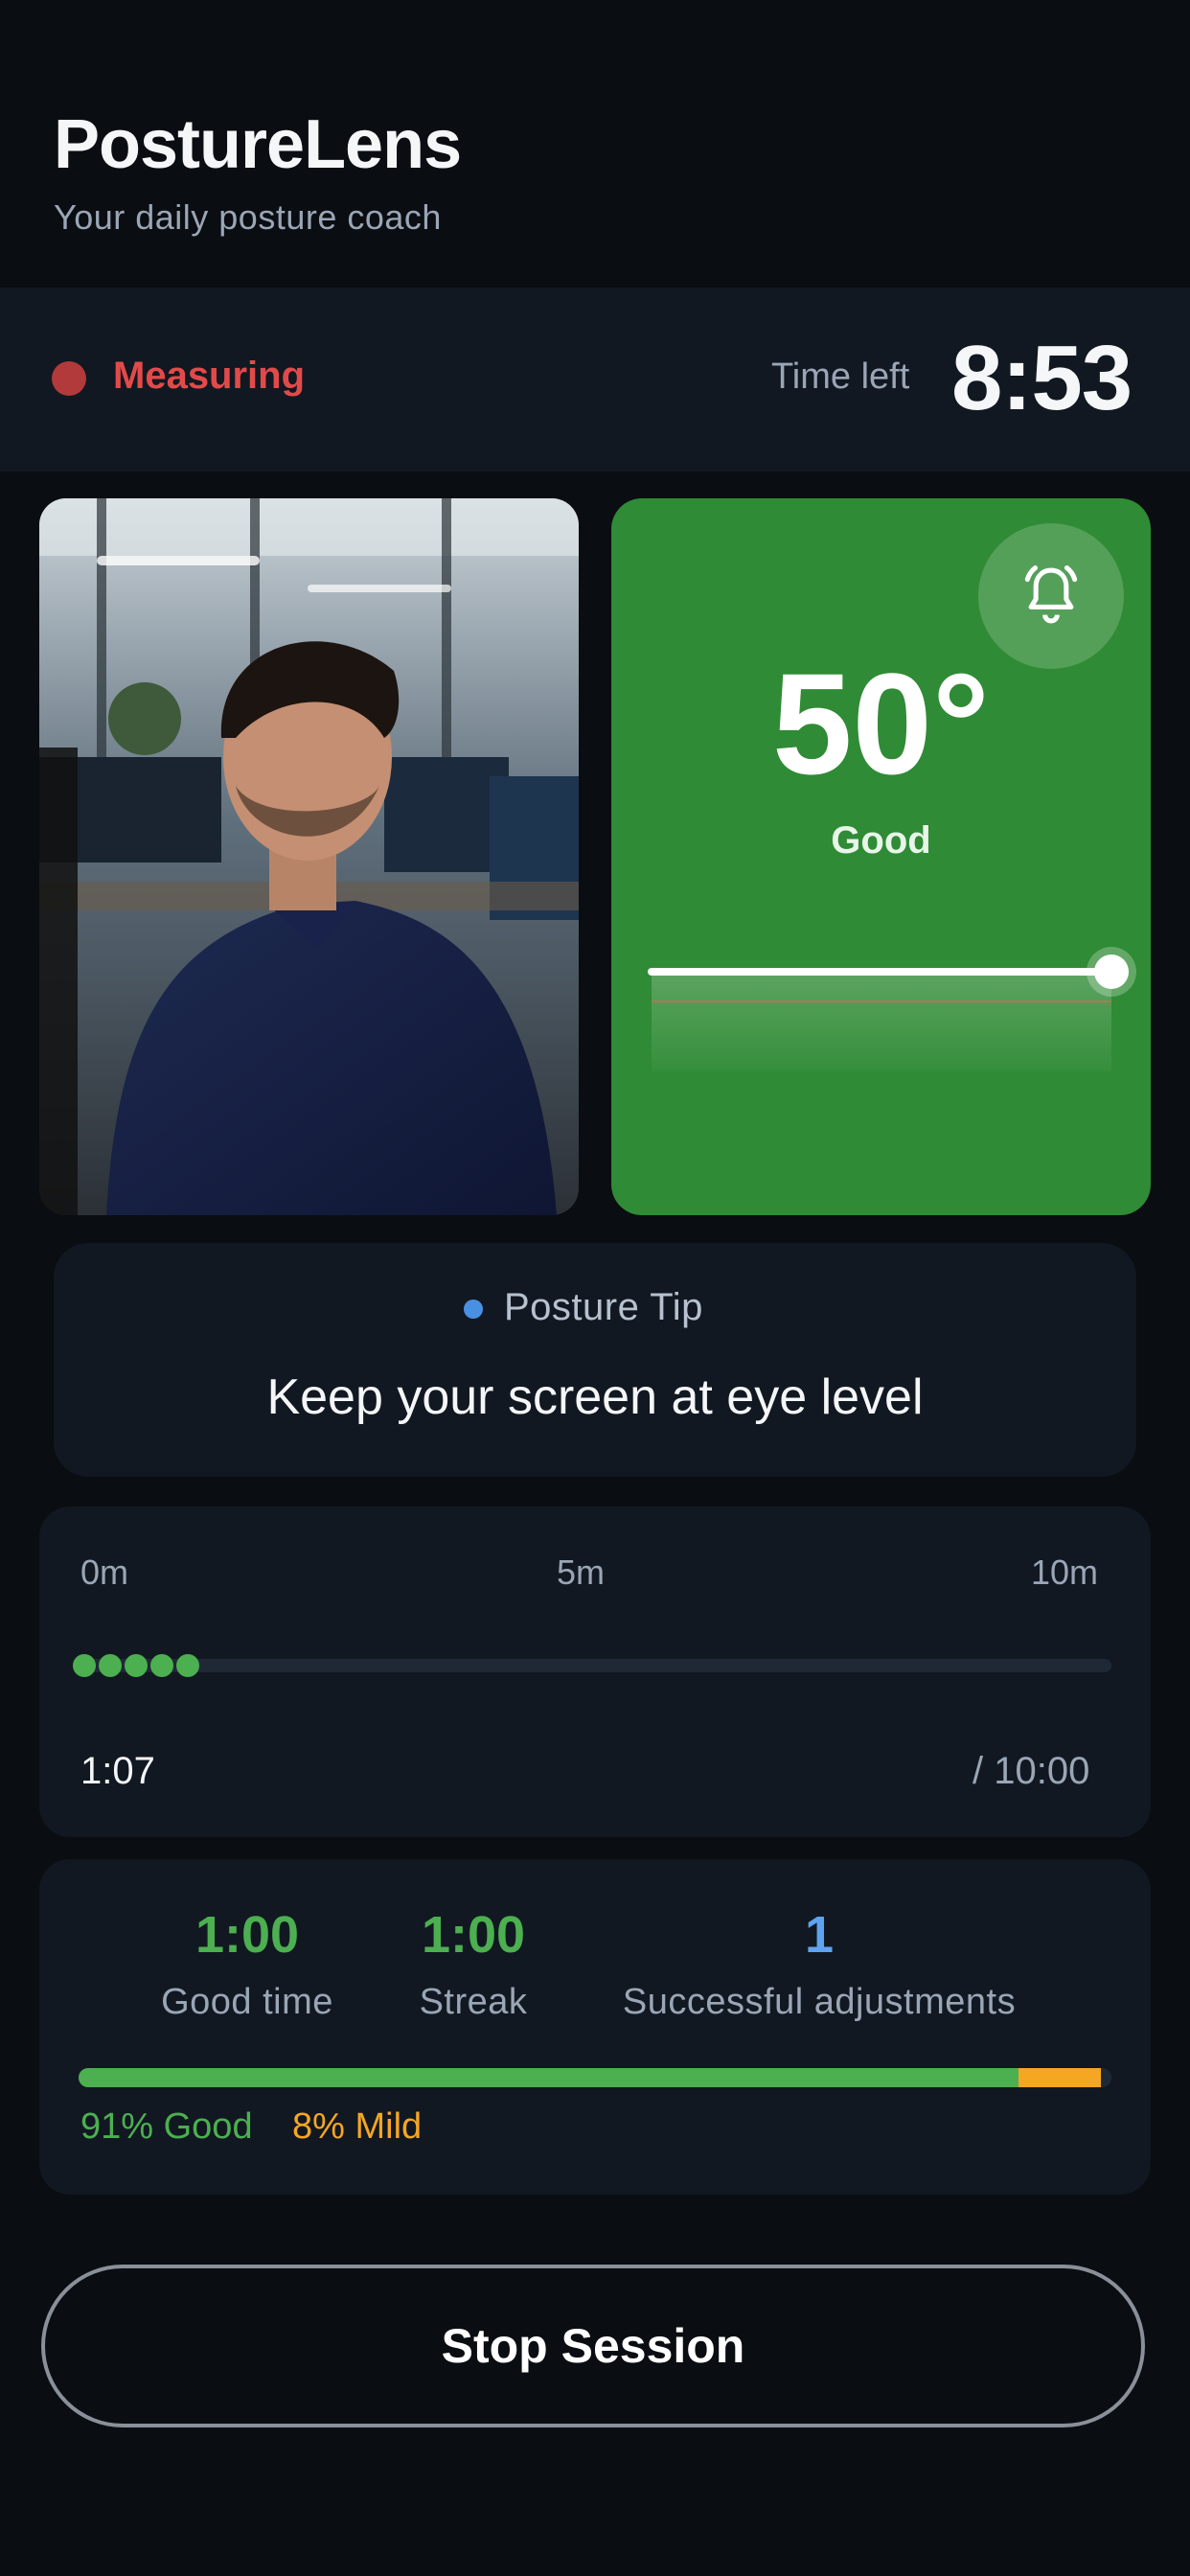 Image resolution: width=1190 pixels, height=2576 pixels. I want to click on split-bar-good, so click(548, 2077).